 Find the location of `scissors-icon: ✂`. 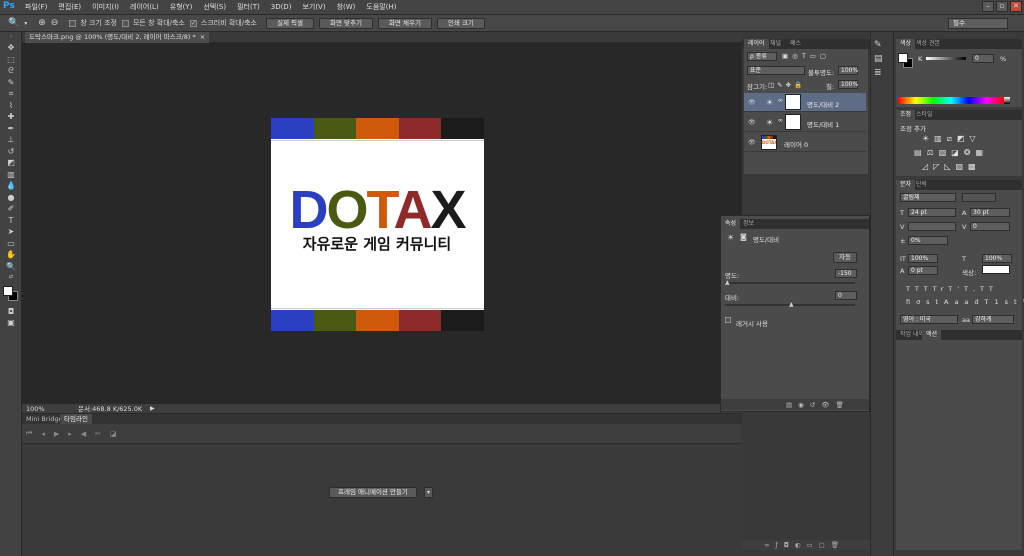

scissors-icon: ✂ is located at coordinates (98, 434).